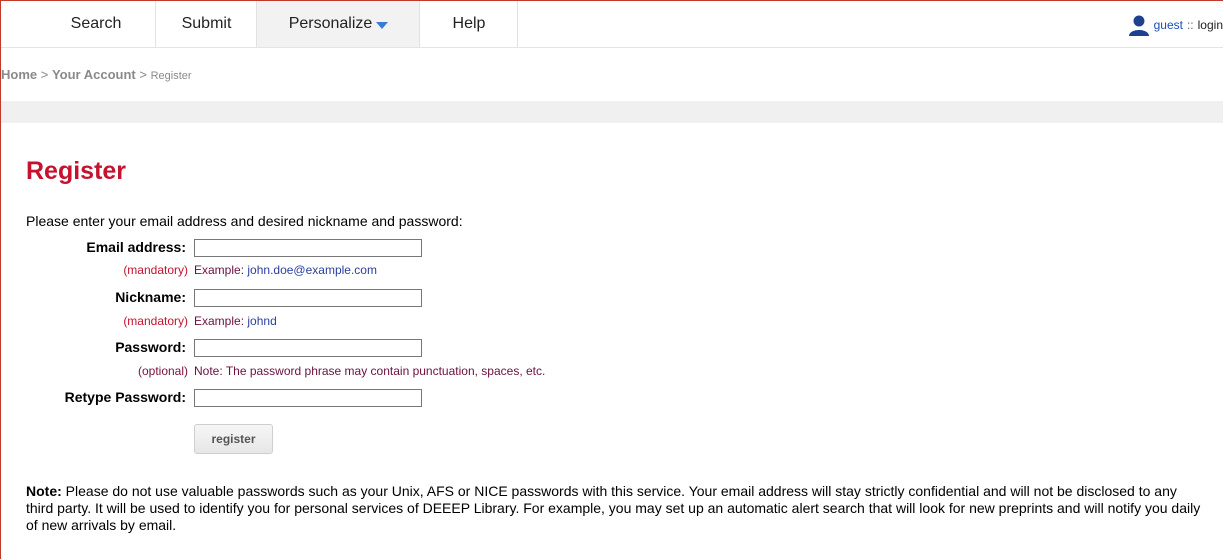 This screenshot has width=1224, height=560. Describe the element at coordinates (330, 23) in the screenshot. I see `tab-personalize-label: Personalize` at that location.